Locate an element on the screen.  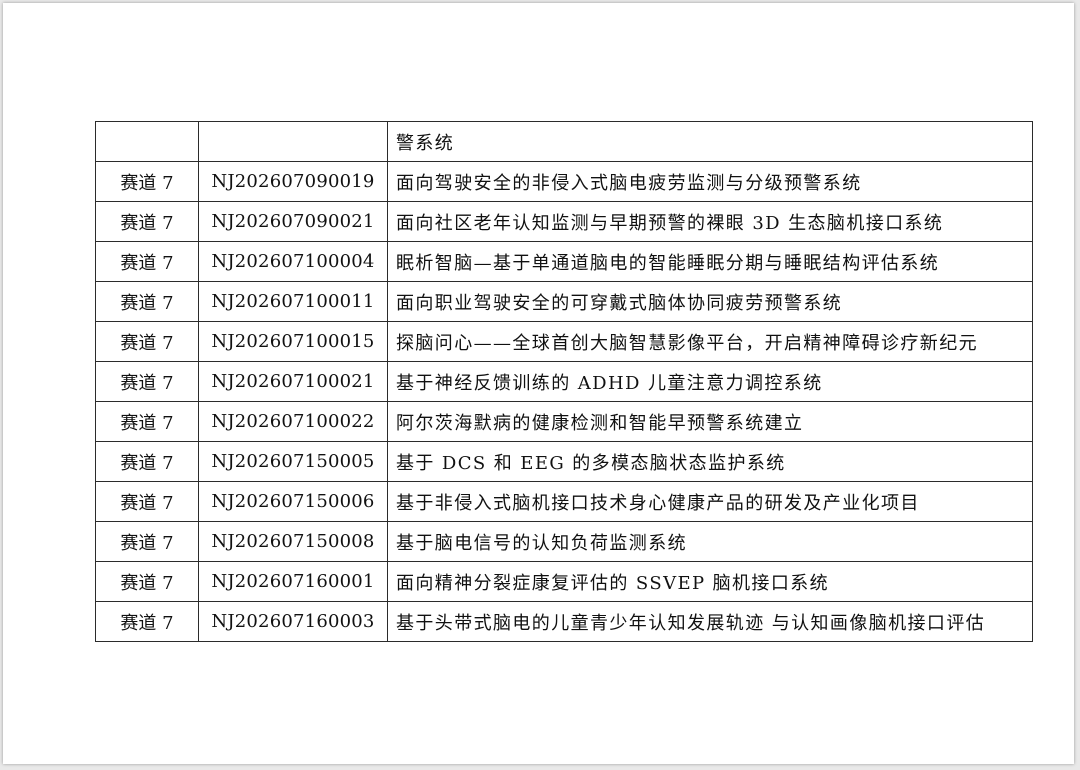
project-id-cell: NJ202607100022 is located at coordinates (293, 421).